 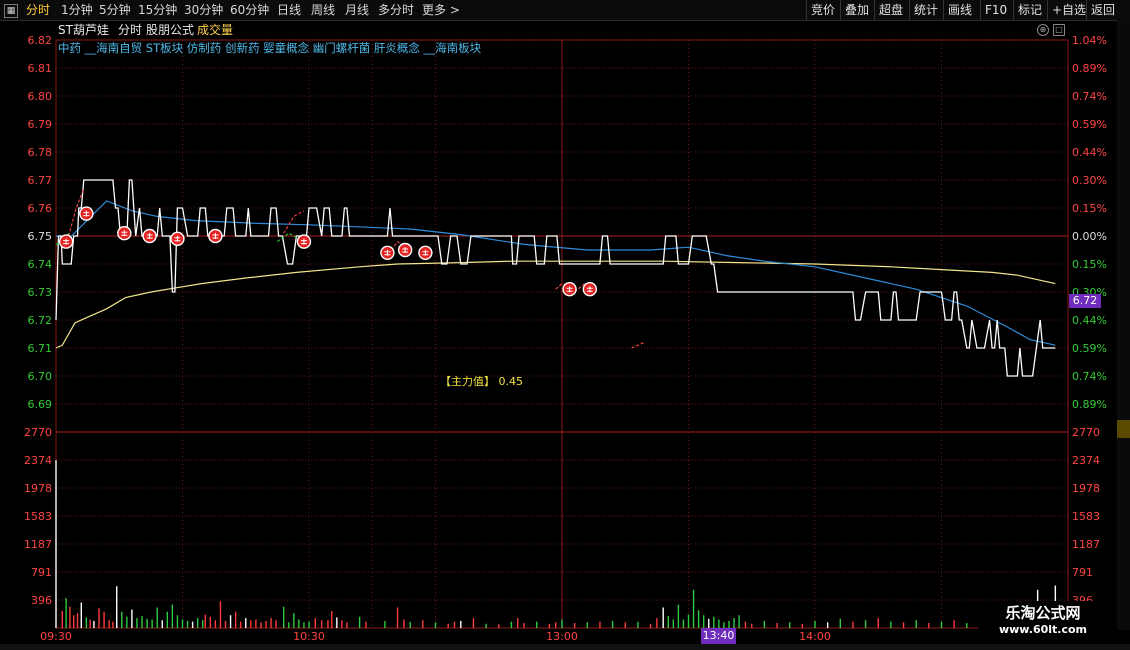 I want to click on volume-tick-label-right: 1583, so click(x=1086, y=516).